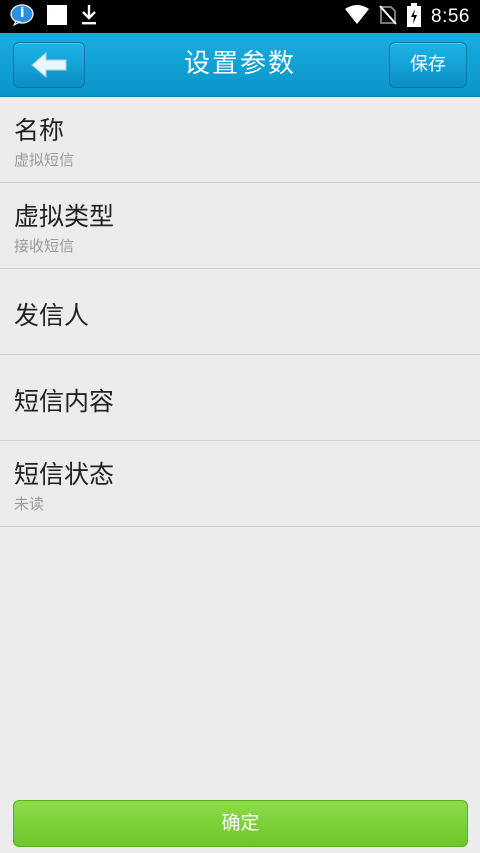  What do you see at coordinates (240, 484) in the screenshot?
I see `setting-sms-status: 短信状态 未读` at bounding box center [240, 484].